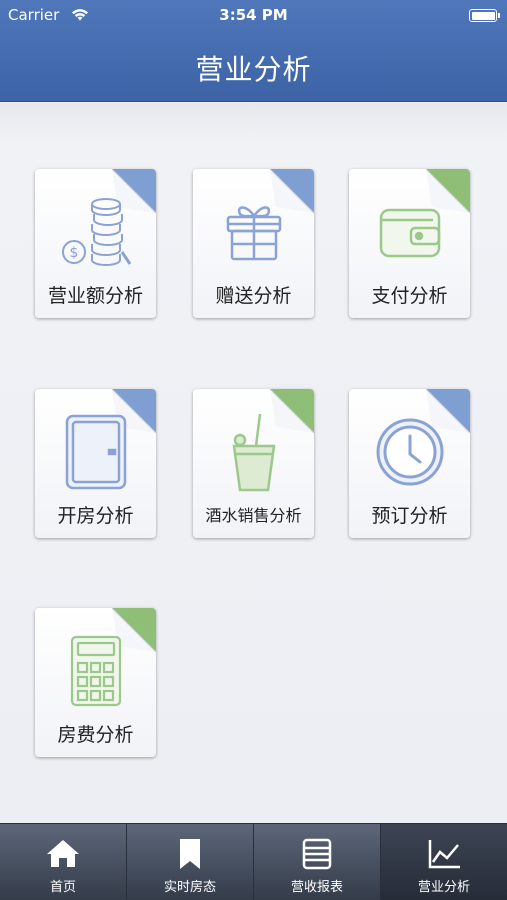 The image size is (507, 900). What do you see at coordinates (62, 887) in the screenshot?
I see `tab-label: 首页` at bounding box center [62, 887].